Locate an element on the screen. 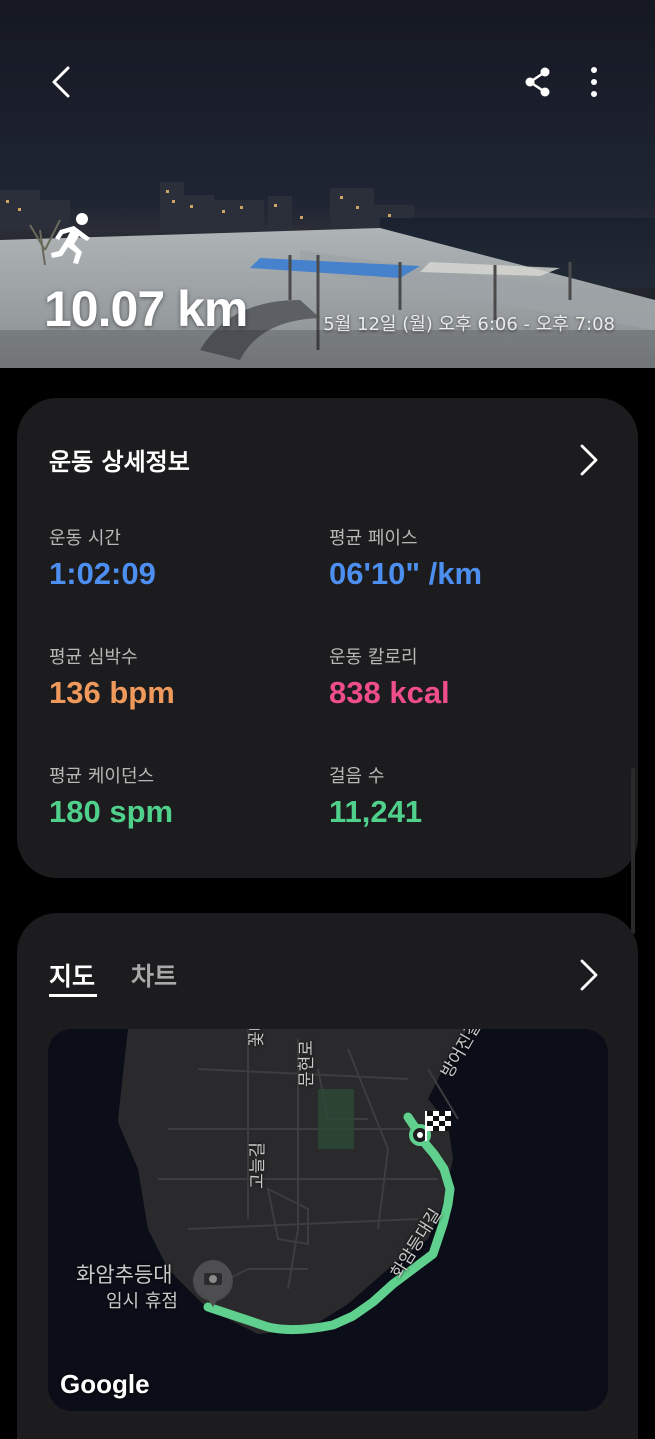 The height and width of the screenshot is (1439, 655). distance-value: 10.07 km is located at coordinates (146, 309).